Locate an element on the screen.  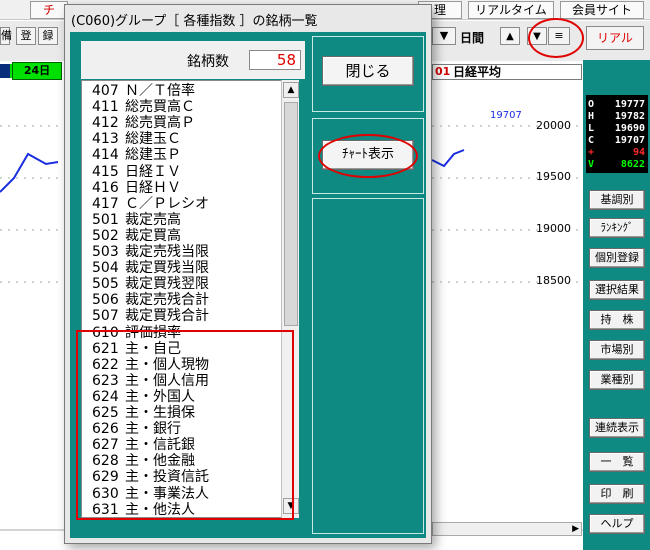
symbol-name: 日経平均 is located at coordinates (477, 72).